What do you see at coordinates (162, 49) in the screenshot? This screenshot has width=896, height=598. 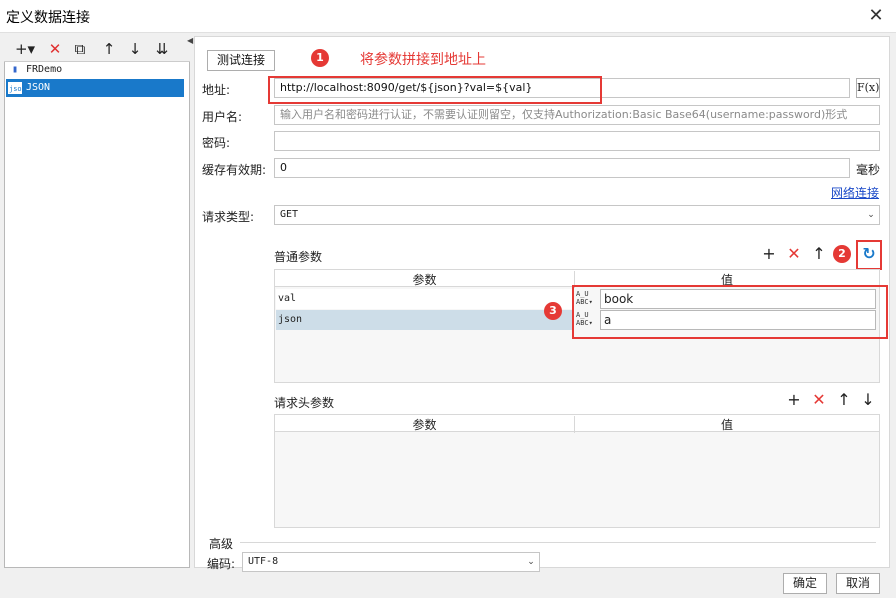 I see `sort-icon: ⇊` at bounding box center [162, 49].